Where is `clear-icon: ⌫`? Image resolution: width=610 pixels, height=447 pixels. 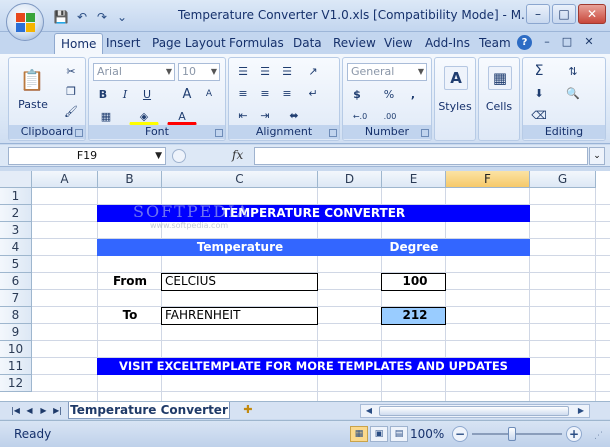
clear-icon: ⌫ is located at coordinates (539, 115).